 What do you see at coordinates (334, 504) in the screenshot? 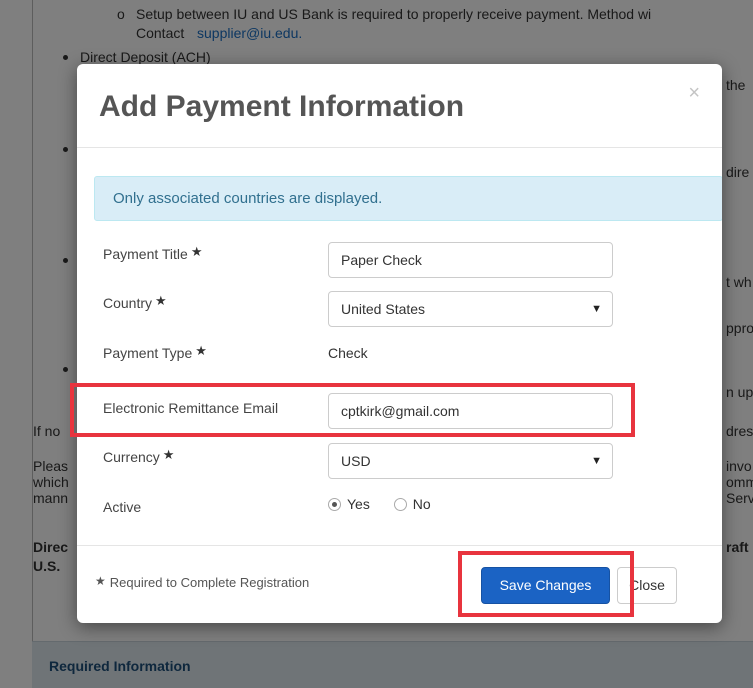
I see `radio-checked-icon` at bounding box center [334, 504].